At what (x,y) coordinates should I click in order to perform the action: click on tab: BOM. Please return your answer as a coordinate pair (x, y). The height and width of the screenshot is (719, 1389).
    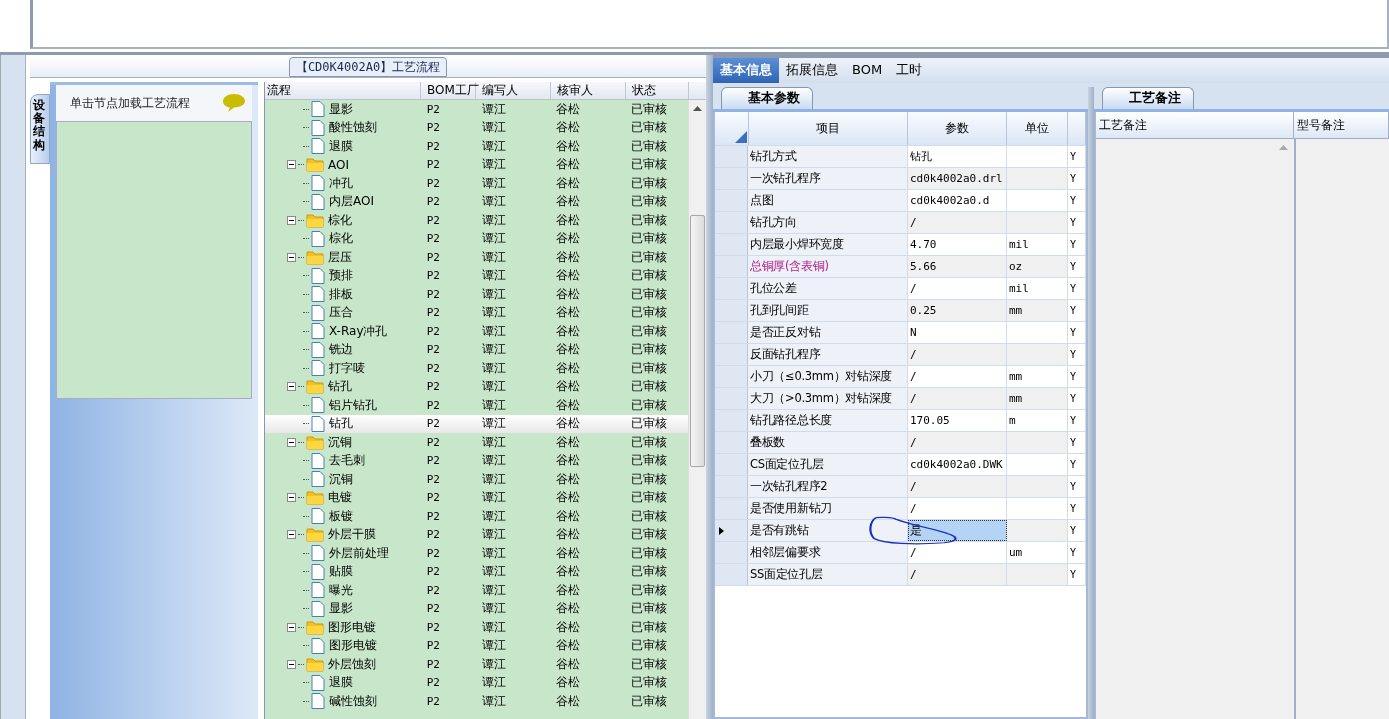
    Looking at the image, I should click on (867, 70).